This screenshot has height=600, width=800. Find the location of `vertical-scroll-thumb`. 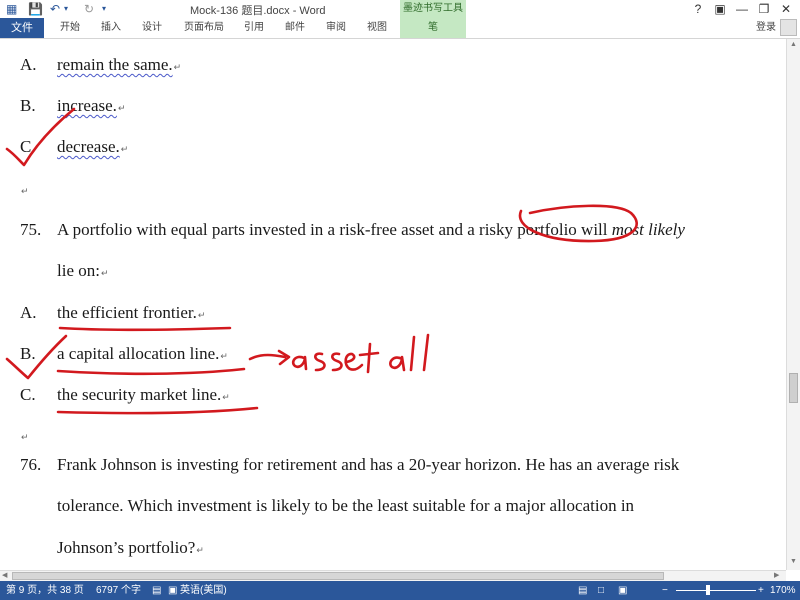

vertical-scroll-thumb is located at coordinates (793, 388).